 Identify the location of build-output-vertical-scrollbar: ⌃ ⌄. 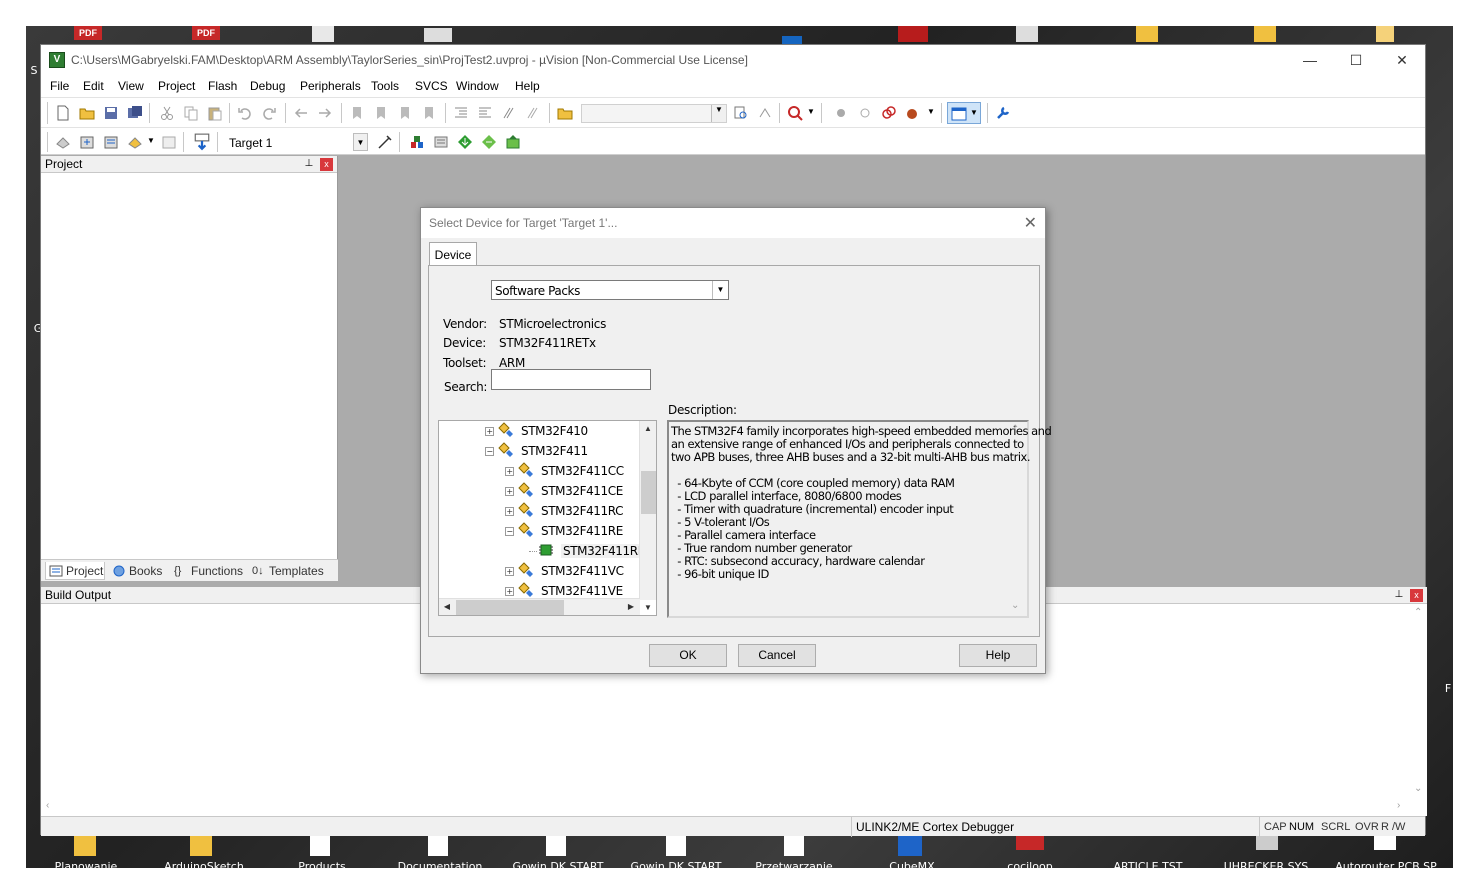
(1418, 701).